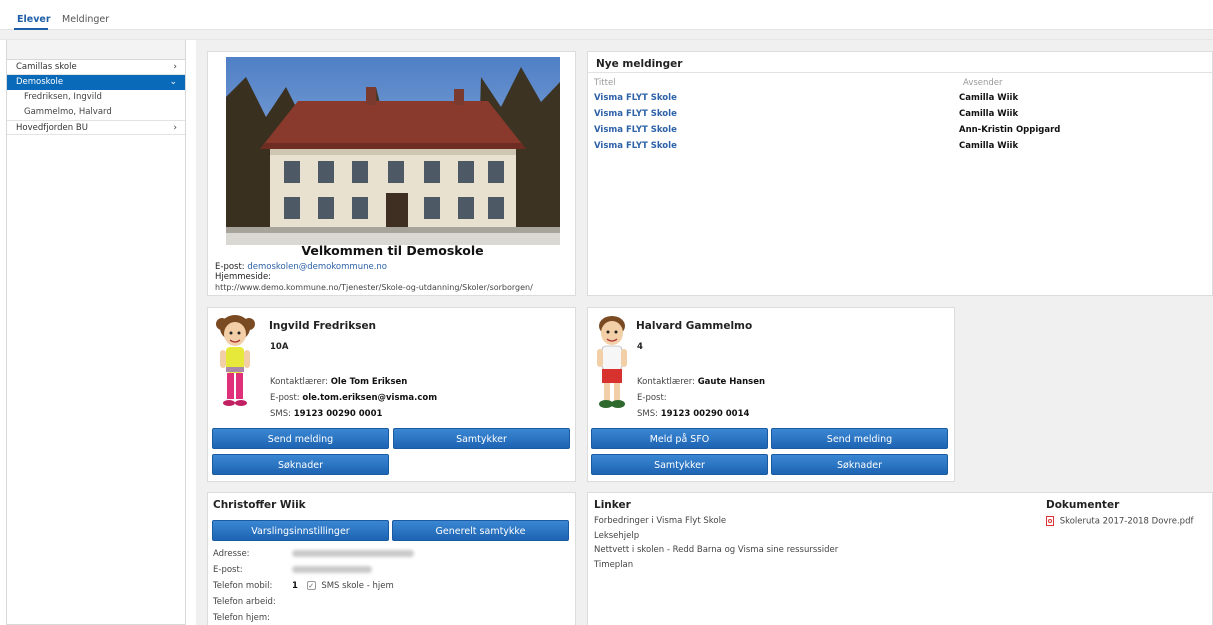 The width and height of the screenshot is (1213, 625). Describe the element at coordinates (1010, 130) in the screenshot. I see `message-sender: Ann-Kristin Oppigard` at that location.